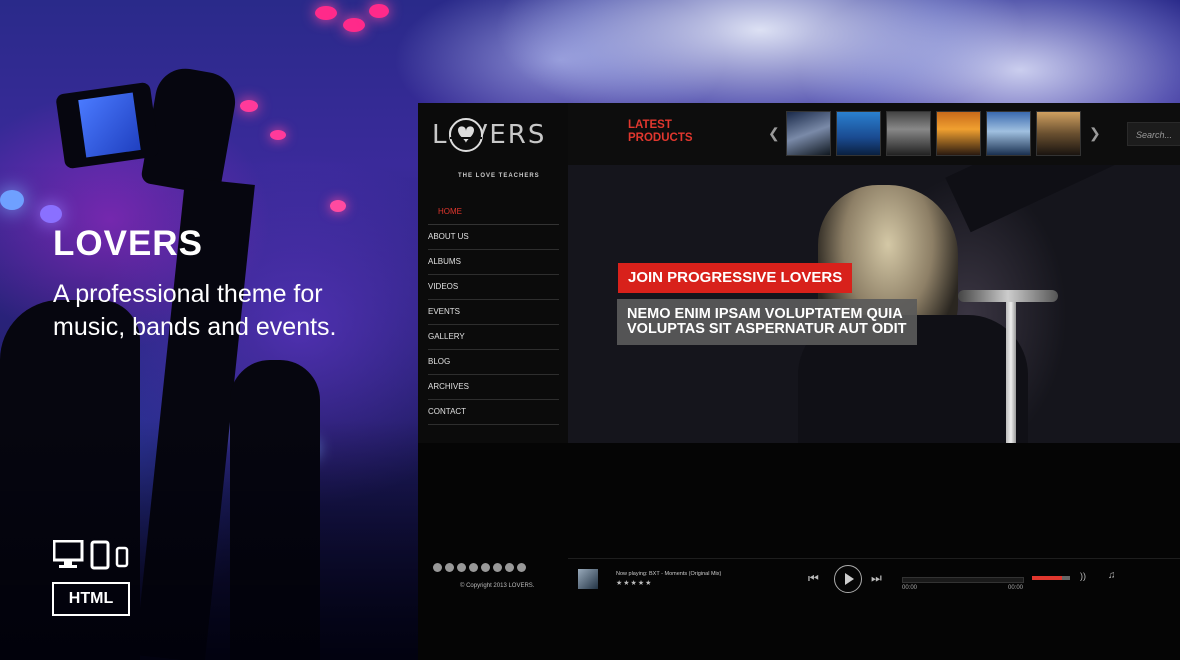 The height and width of the screenshot is (660, 1180). What do you see at coordinates (1062, 199) in the screenshot?
I see `singer-arm` at bounding box center [1062, 199].